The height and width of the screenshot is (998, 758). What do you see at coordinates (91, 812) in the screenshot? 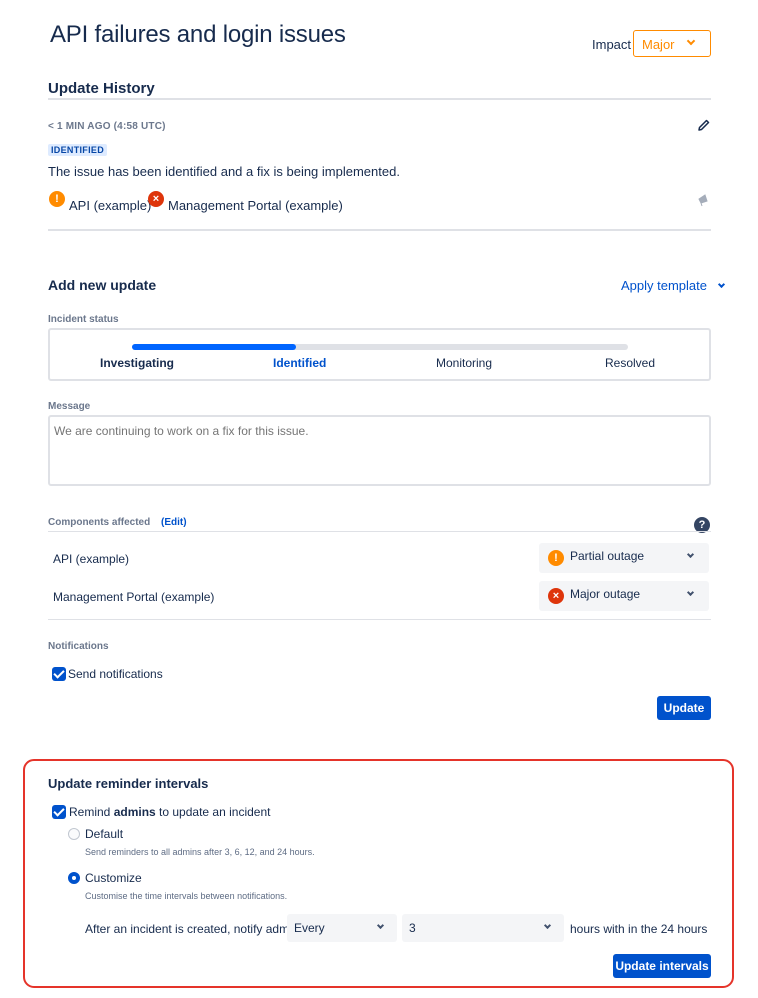
I see `remind-prefix: Remind` at bounding box center [91, 812].